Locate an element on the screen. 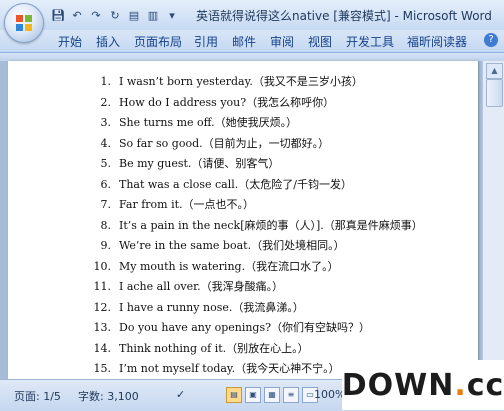  list-item-number: 13. is located at coordinates (102, 327).